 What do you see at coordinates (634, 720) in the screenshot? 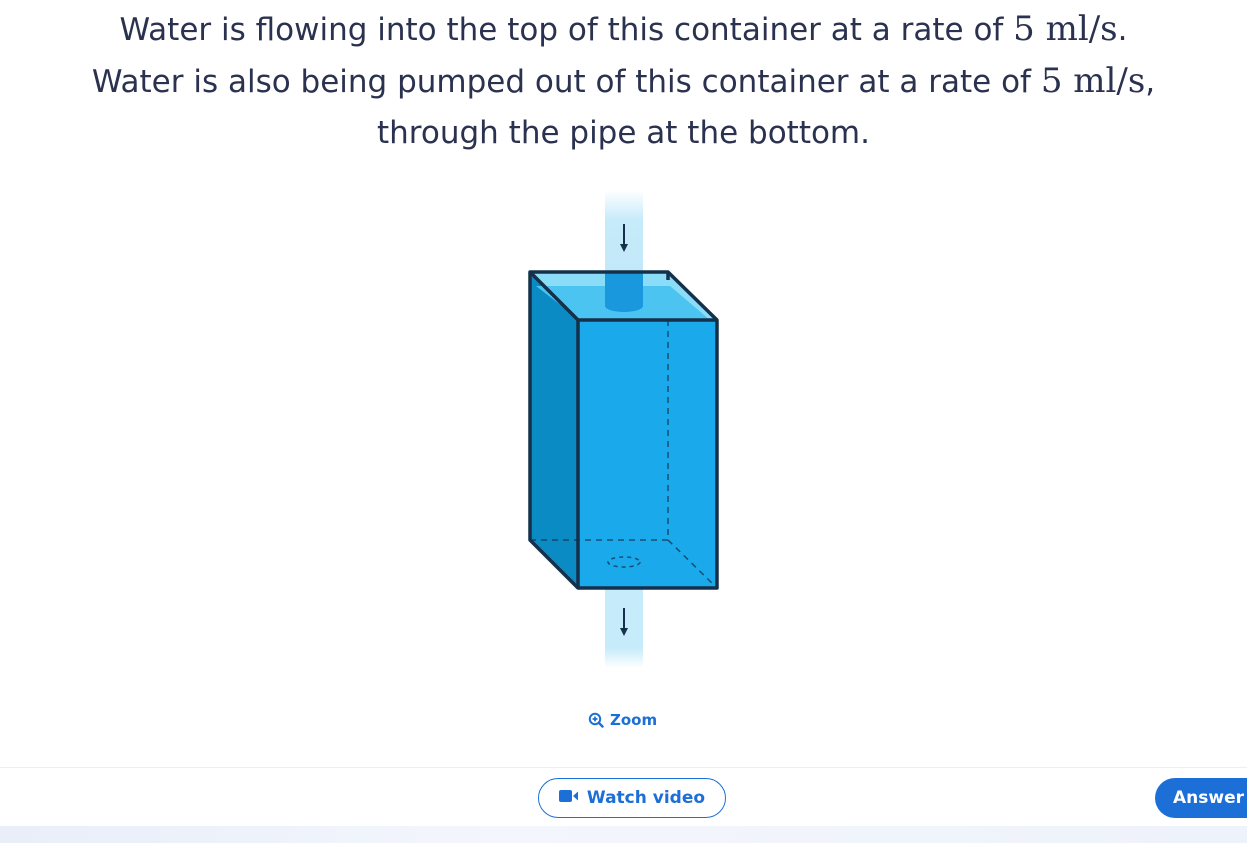
I see `zoom-label: Zoom` at bounding box center [634, 720].